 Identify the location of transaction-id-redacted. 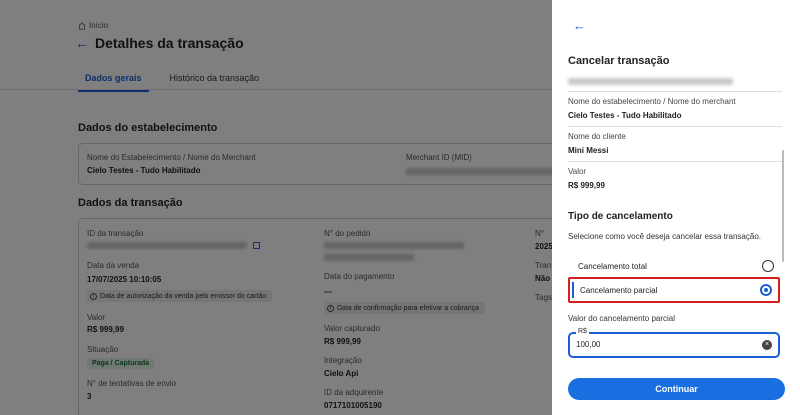
(650, 81).